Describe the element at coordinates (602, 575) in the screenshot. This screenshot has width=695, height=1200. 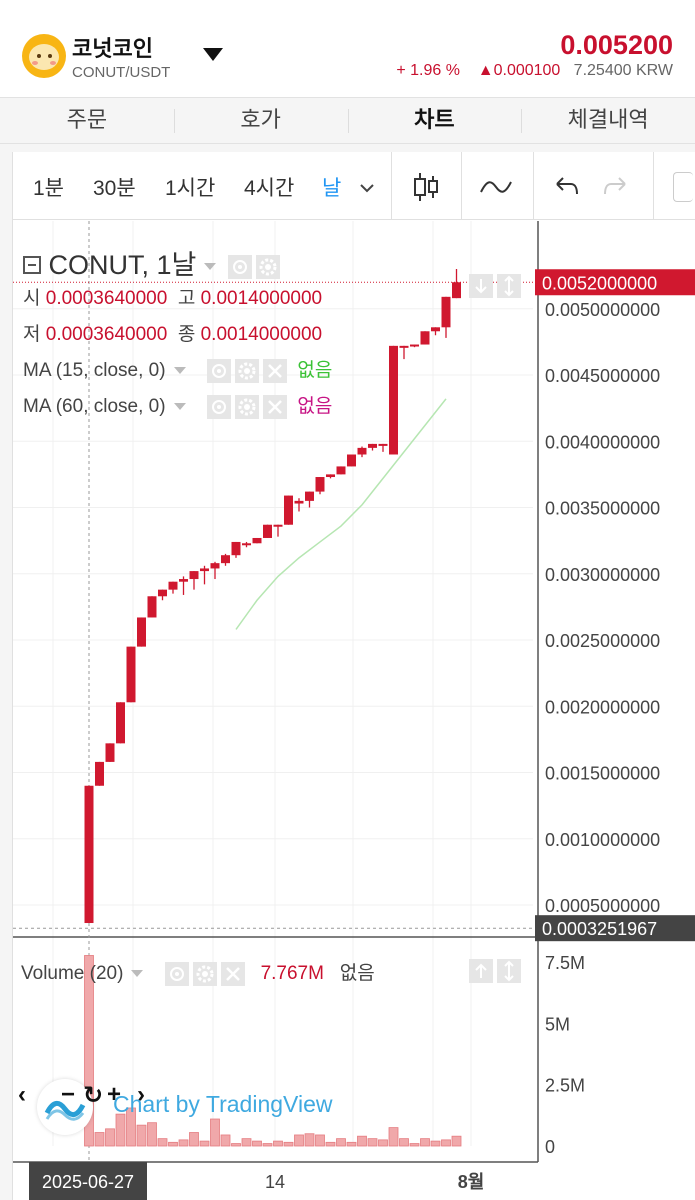
I see `price-tick-label: 0.0030000000` at that location.